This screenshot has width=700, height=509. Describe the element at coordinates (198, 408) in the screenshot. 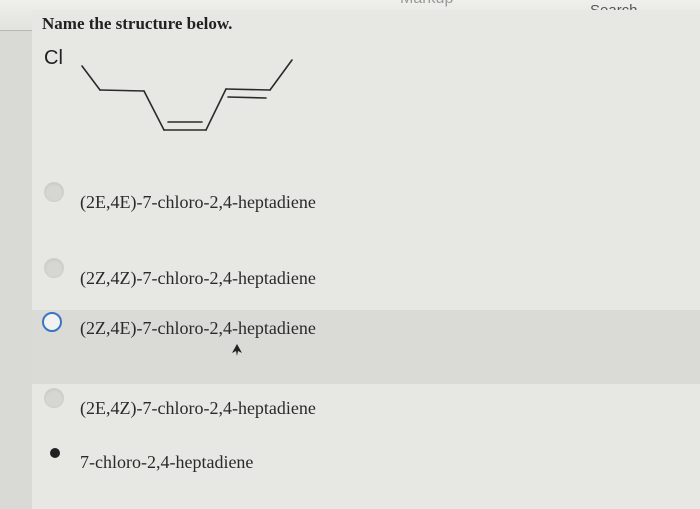

I see `option-label-4: (2E,4Z)-7-chloro-2,4-heptadiene` at that location.